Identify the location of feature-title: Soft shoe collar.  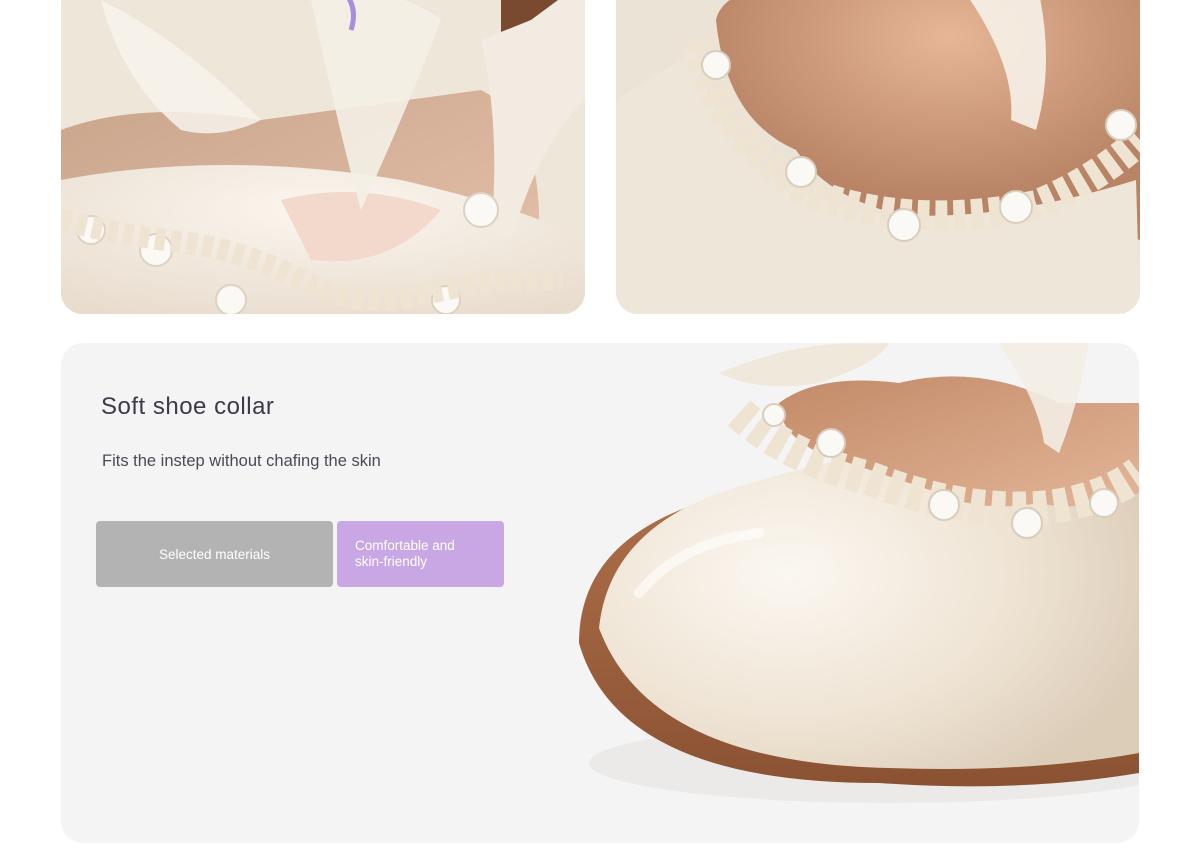
(188, 406).